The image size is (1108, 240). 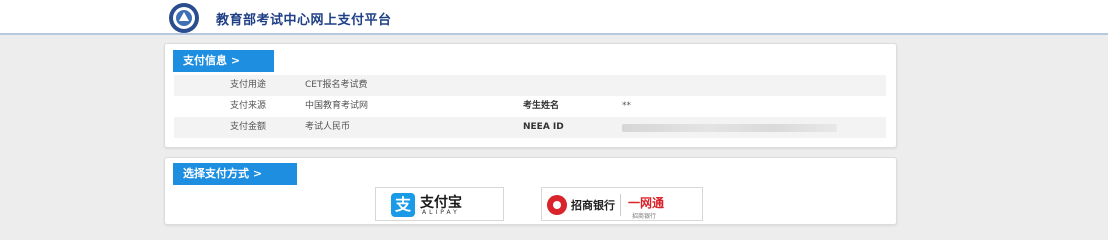 I want to click on alipay-button: 支 支付宝 ALIPAY, so click(x=439, y=204).